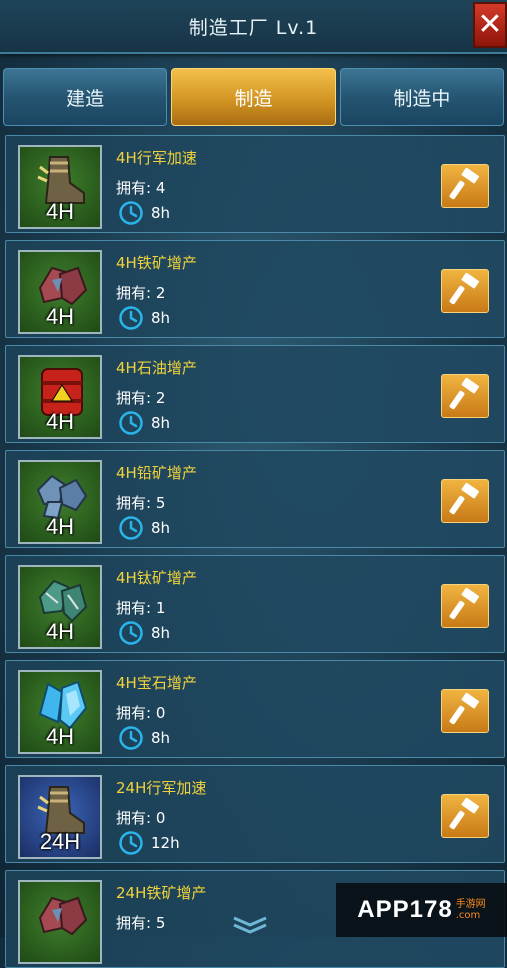  What do you see at coordinates (255, 499) in the screenshot?
I see `list-item: 4H 4H铅矿增产 拥有: 5 8h` at bounding box center [255, 499].